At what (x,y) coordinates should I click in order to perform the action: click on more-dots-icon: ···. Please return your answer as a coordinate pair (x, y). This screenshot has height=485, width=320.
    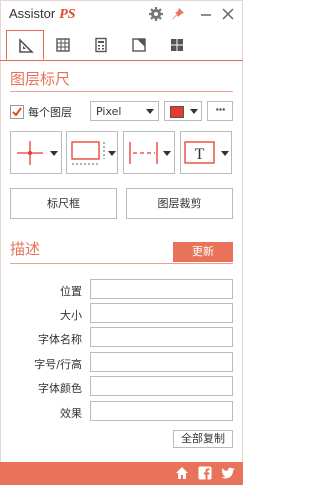
    Looking at the image, I should click on (220, 109).